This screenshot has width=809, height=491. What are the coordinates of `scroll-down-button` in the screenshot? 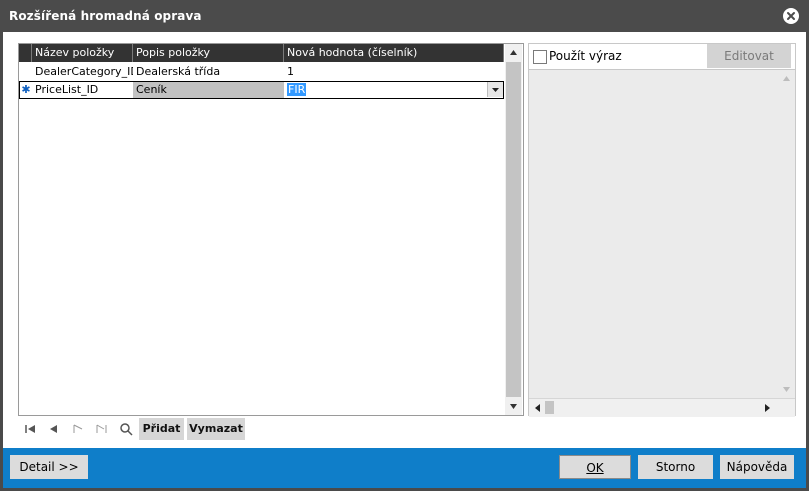 It's located at (513, 406).